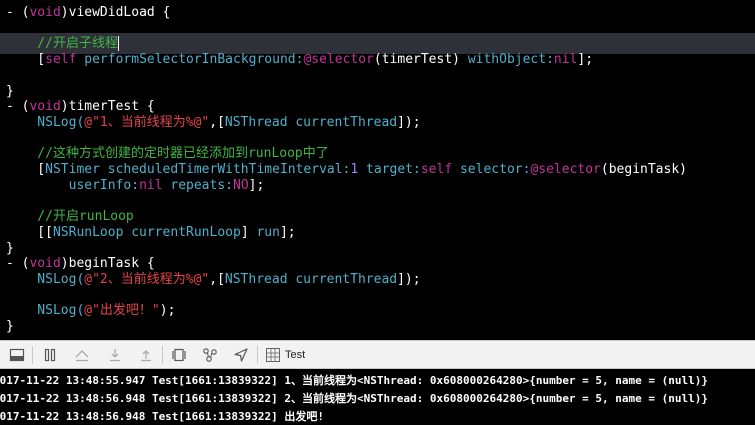 This screenshot has width=755, height=425. Describe the element at coordinates (146, 232) in the screenshot. I see `code-token-selector: NSRunLoop currentRunLoop` at that location.